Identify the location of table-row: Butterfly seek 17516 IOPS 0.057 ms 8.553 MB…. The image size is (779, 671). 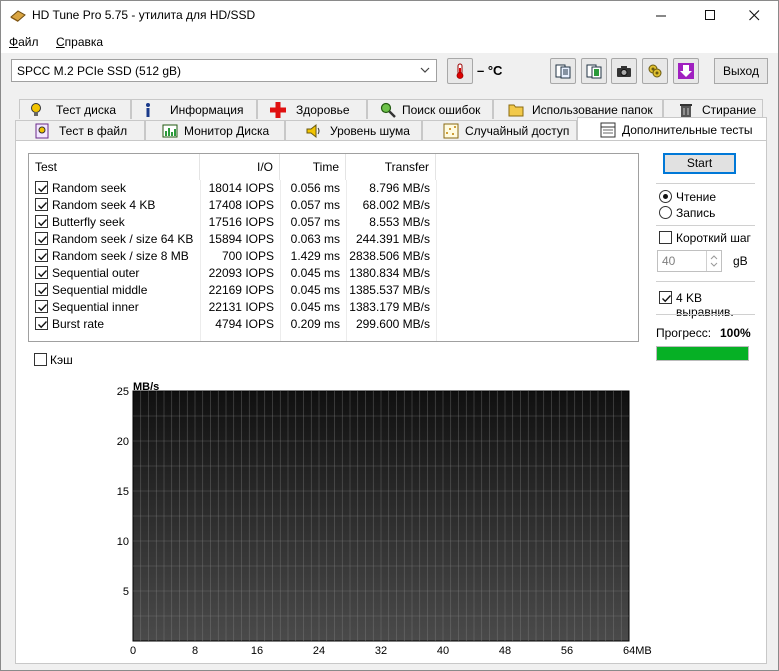
(333, 222).